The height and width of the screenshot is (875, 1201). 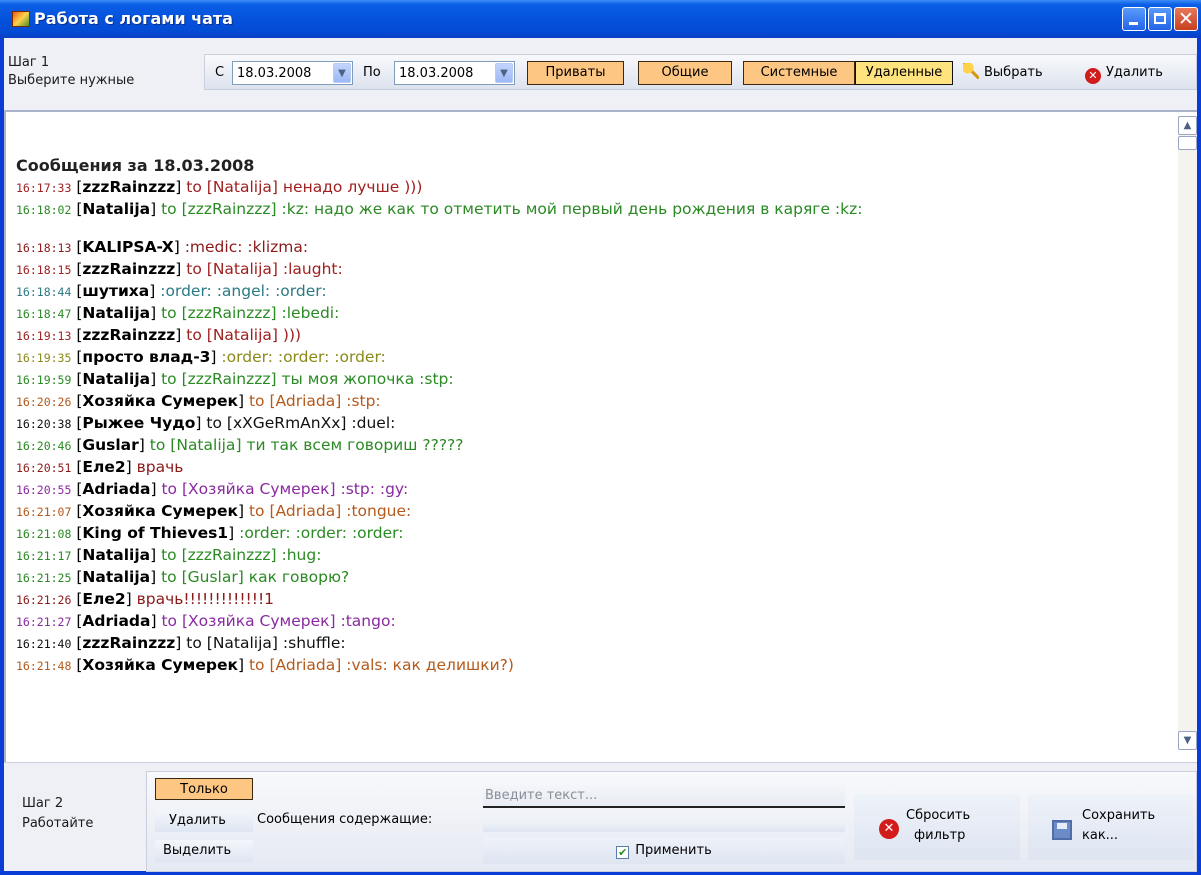 What do you see at coordinates (115, 291) in the screenshot?
I see `message-sender: шутиха` at bounding box center [115, 291].